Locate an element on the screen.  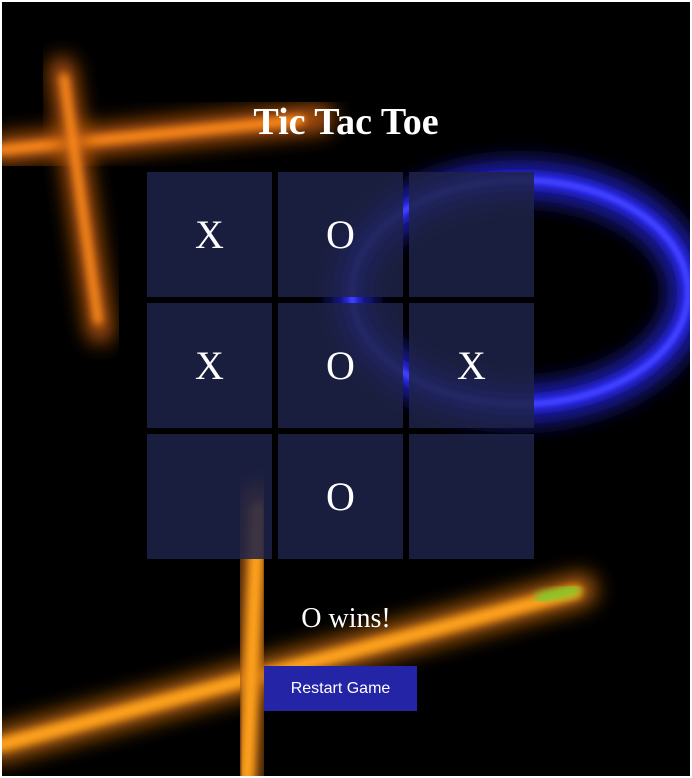
board-cell-5: O is located at coordinates (340, 365).